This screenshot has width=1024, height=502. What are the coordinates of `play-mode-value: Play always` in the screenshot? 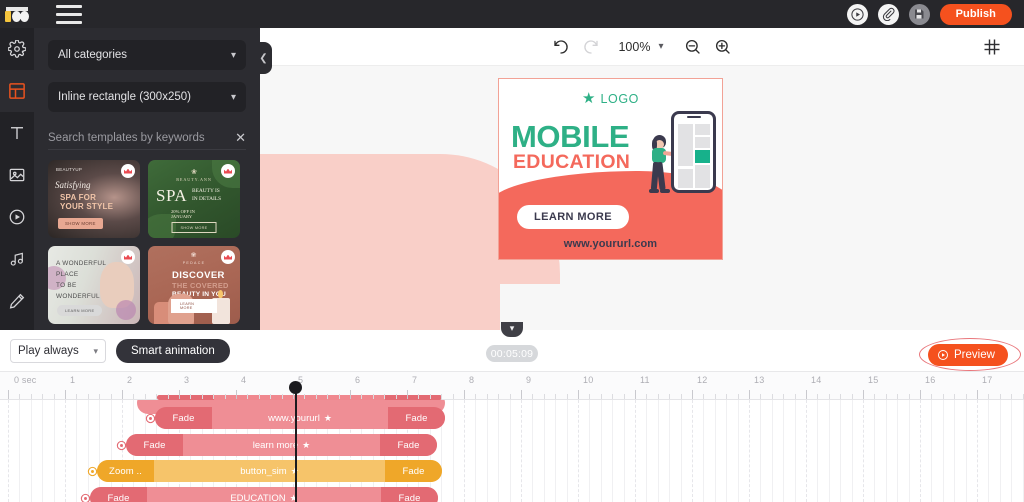 It's located at (48, 351).